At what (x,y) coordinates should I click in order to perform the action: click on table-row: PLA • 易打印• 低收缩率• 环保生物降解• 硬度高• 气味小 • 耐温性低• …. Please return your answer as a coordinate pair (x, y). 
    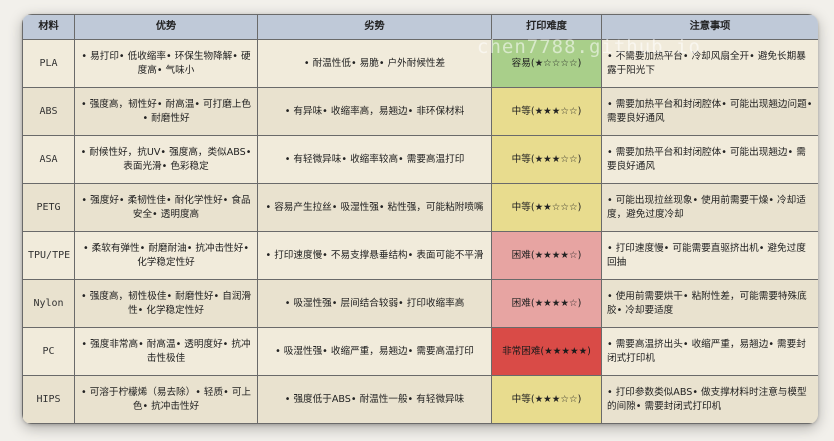
    Looking at the image, I should click on (420, 63).